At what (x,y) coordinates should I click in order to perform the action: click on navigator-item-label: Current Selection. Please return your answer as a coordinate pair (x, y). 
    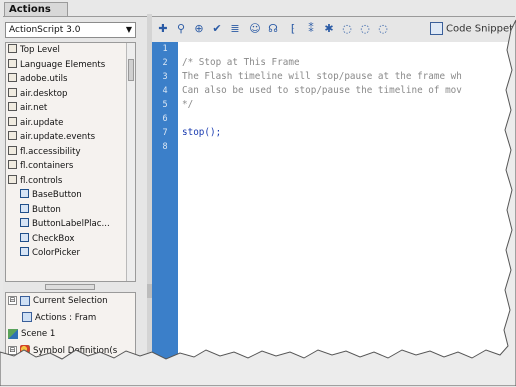
    Looking at the image, I should click on (70, 301).